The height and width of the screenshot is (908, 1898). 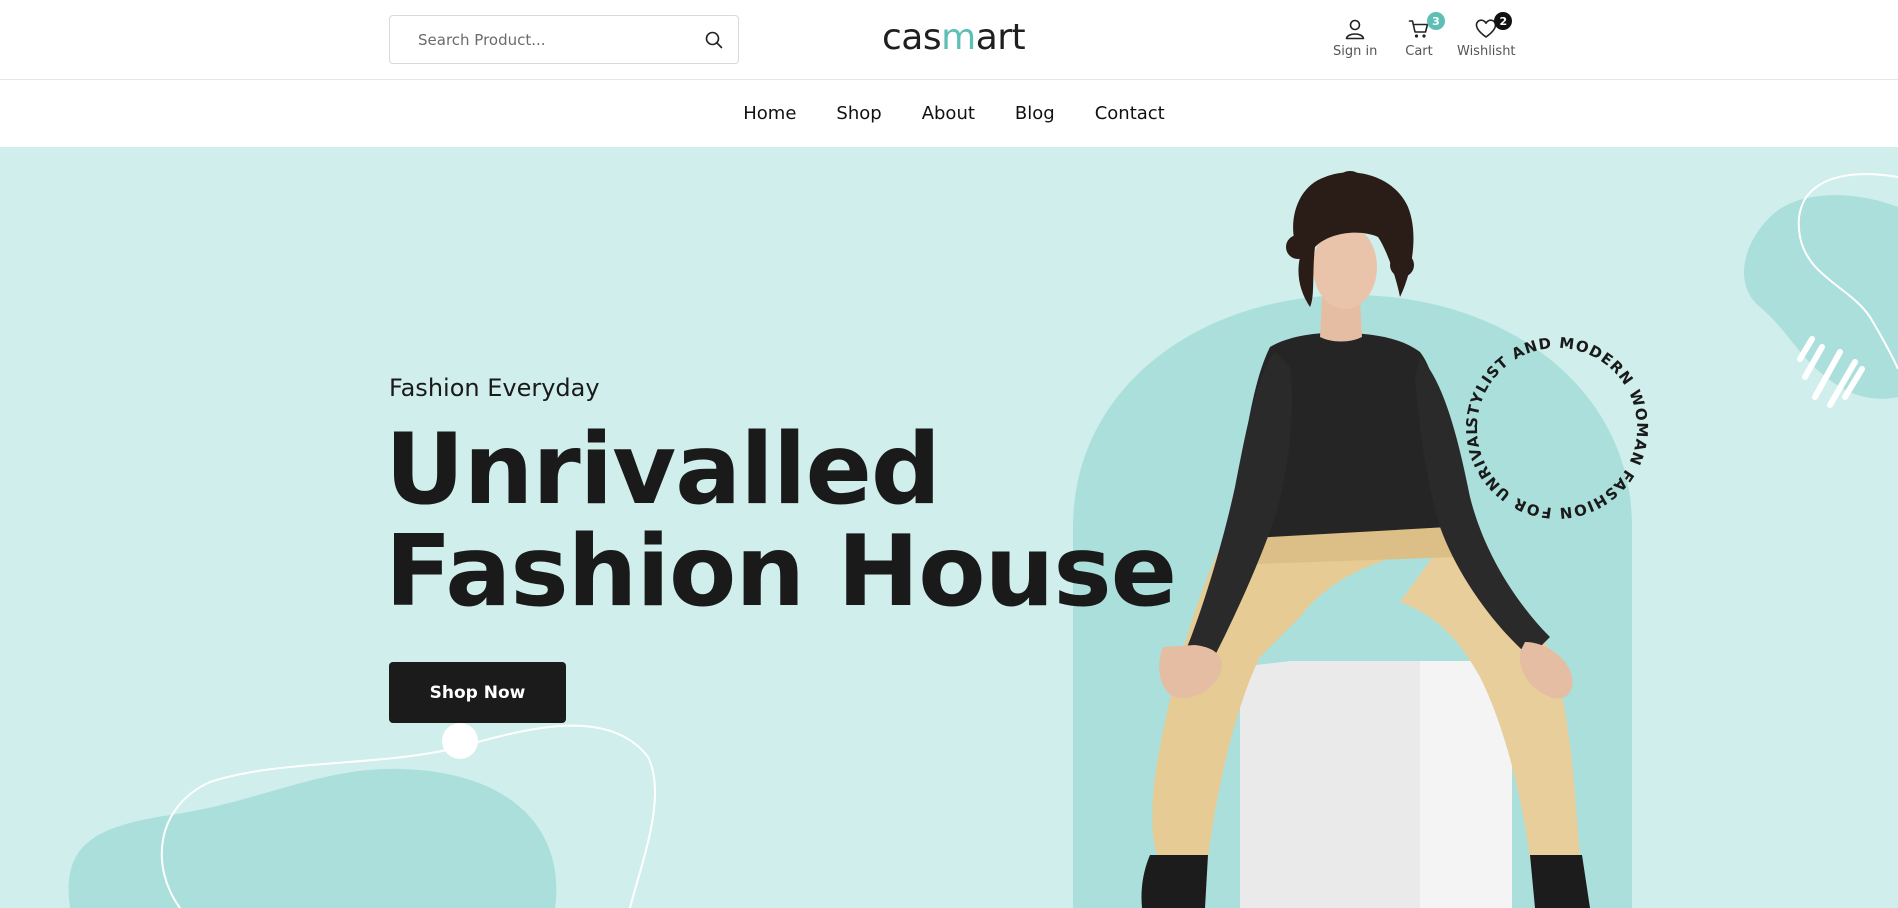 I want to click on site-logo: casmart, so click(x=954, y=38).